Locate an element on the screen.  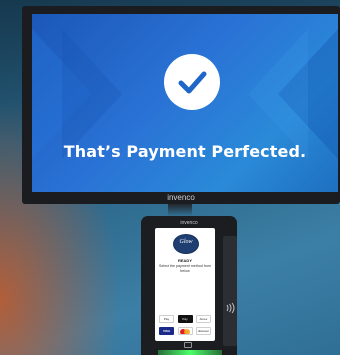
card-reader-panel is located at coordinates (230, 291).